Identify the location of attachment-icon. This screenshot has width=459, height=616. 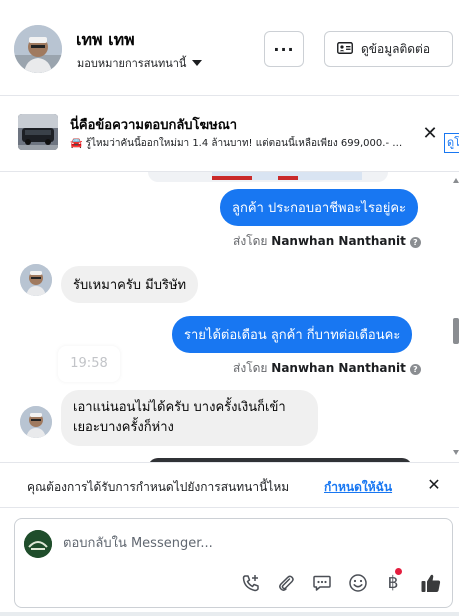
(286, 583).